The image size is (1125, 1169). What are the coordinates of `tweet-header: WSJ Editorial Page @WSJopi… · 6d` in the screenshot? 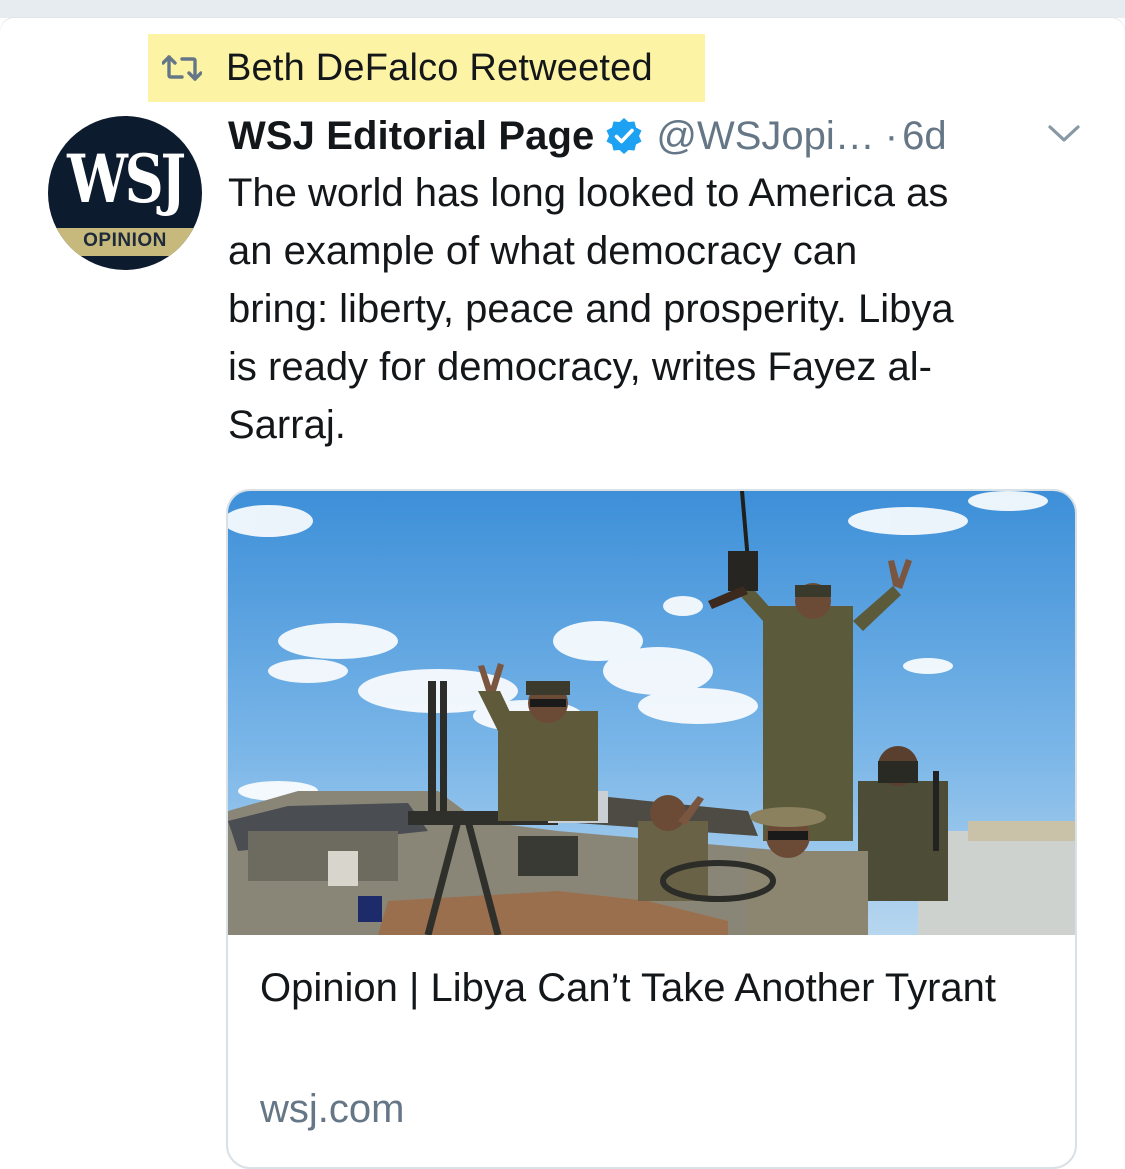 It's located at (658, 136).